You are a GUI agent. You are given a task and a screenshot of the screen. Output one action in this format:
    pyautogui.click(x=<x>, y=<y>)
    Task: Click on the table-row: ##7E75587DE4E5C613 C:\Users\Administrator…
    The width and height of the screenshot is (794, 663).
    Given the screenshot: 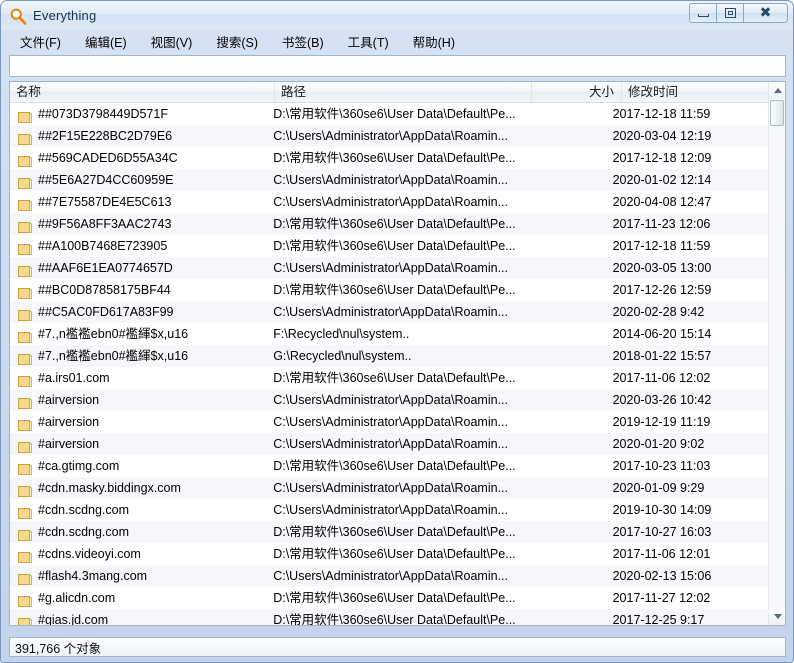 What is the action you would take?
    pyautogui.click(x=389, y=202)
    